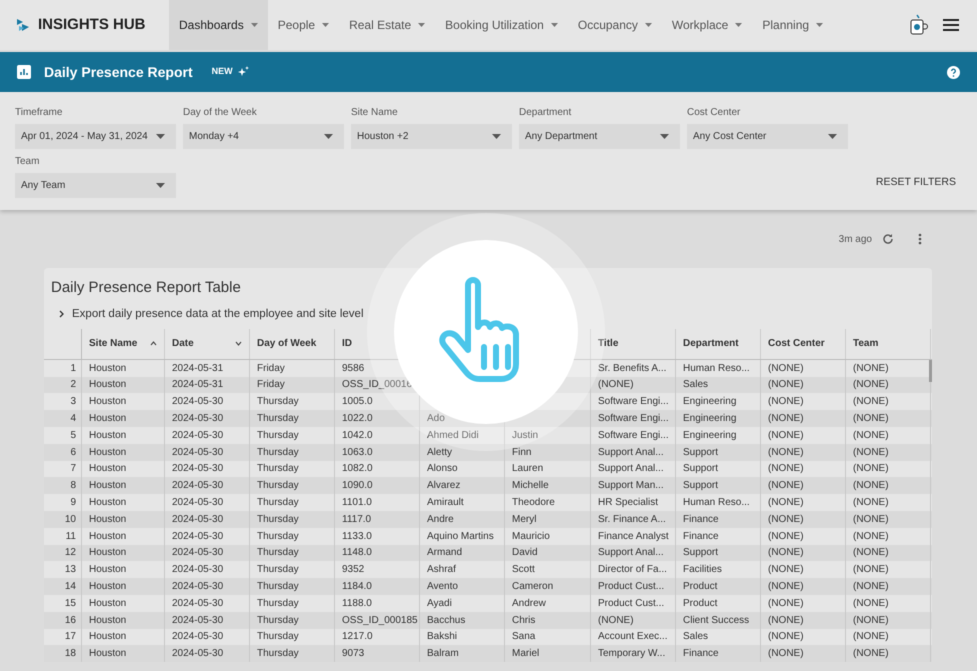 The width and height of the screenshot is (977, 671). I want to click on column-header: Date, so click(183, 344).